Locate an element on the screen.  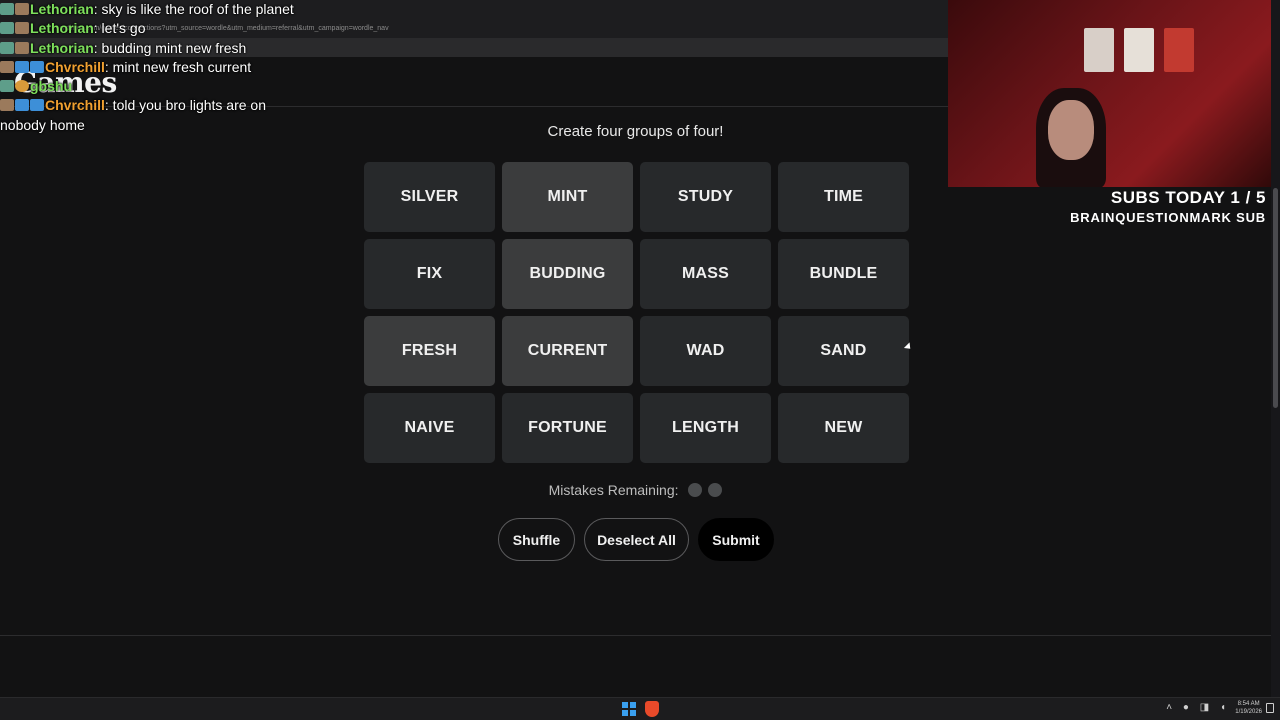
taskbar-clock: 8:54 AM 1/19/2026 is located at coordinates (1248, 708).